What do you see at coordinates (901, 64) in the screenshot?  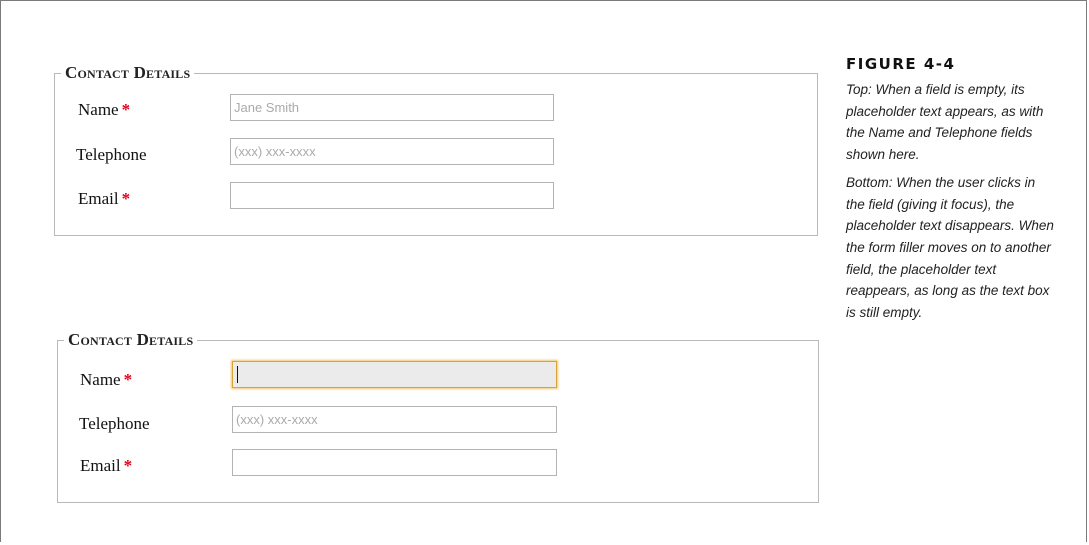 I see `figure-number: FIGURE 4-4` at bounding box center [901, 64].